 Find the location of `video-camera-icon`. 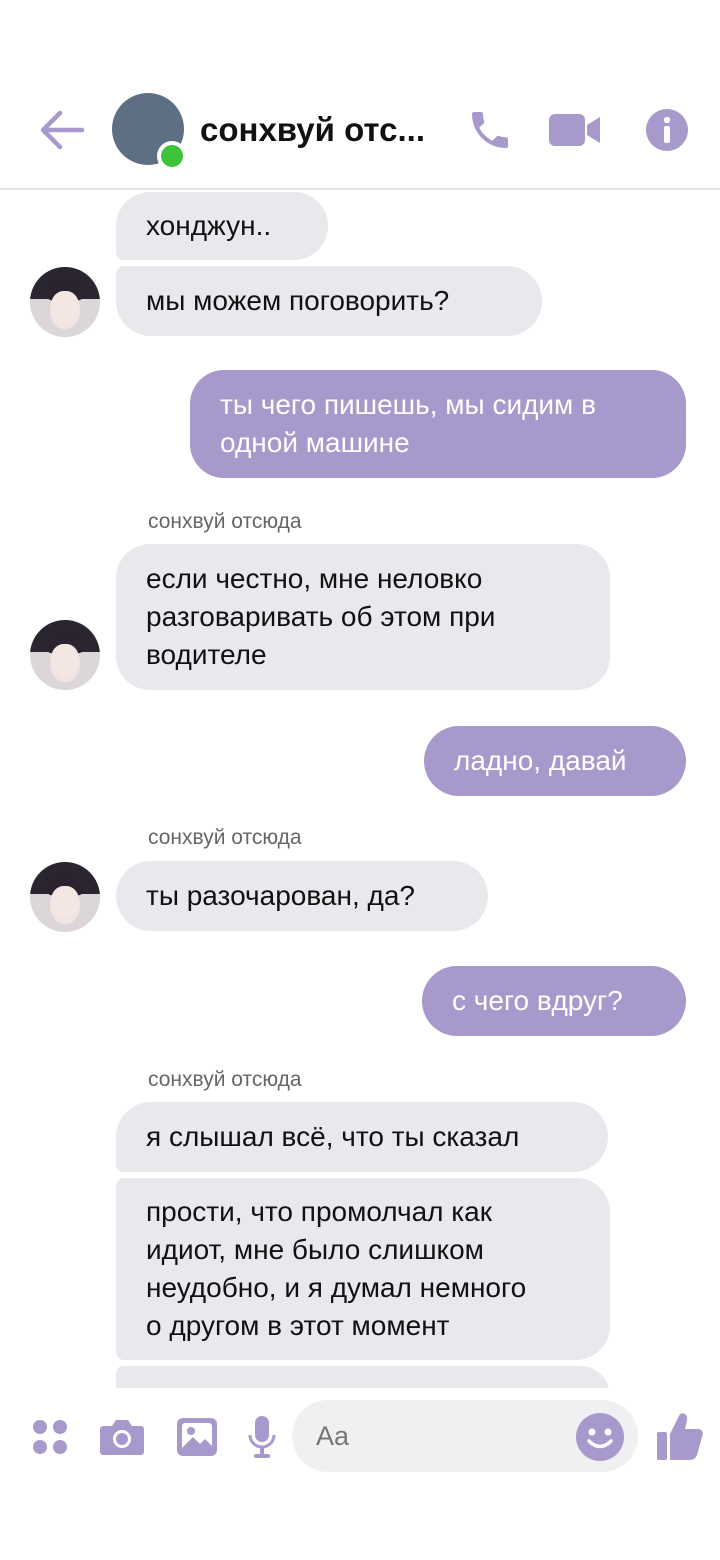

video-camera-icon is located at coordinates (574, 130).